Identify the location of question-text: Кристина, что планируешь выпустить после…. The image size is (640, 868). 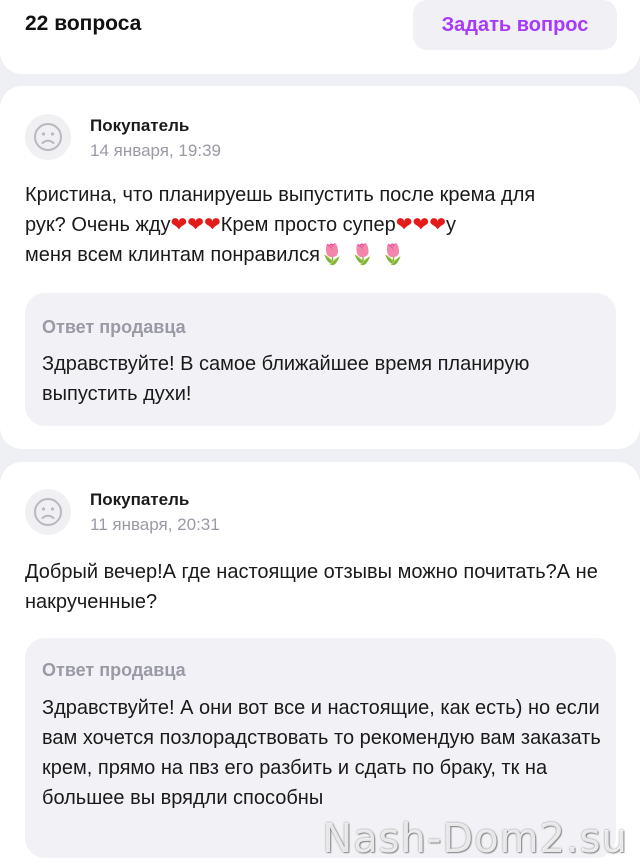
(280, 225).